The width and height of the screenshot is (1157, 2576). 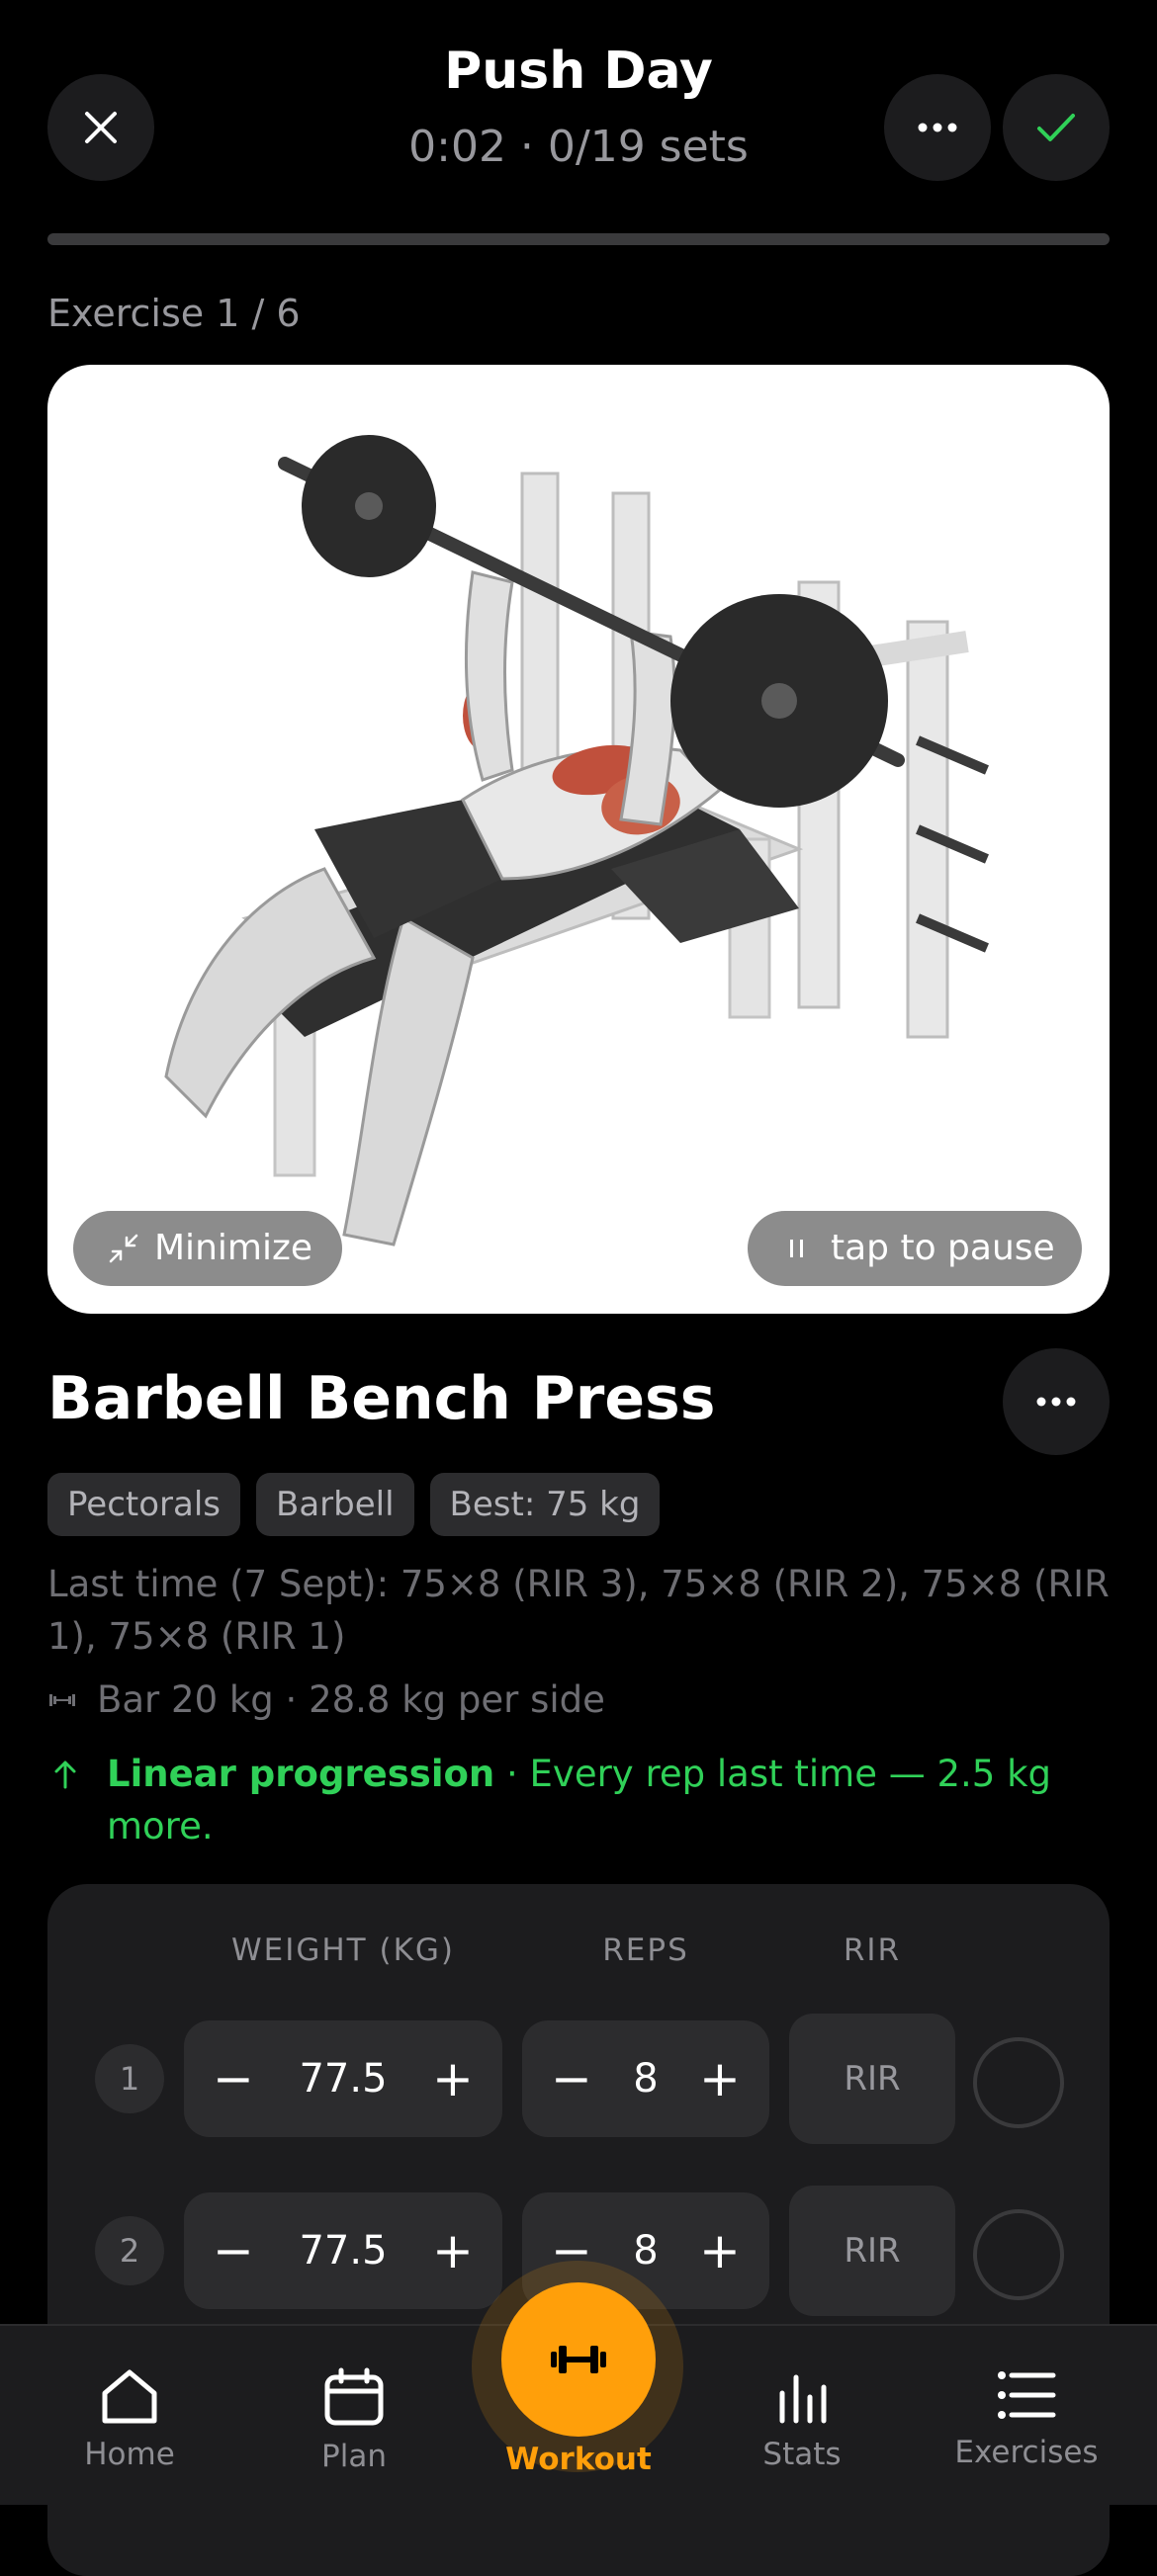 What do you see at coordinates (943, 1248) in the screenshot?
I see `pause-label: tap to pause` at bounding box center [943, 1248].